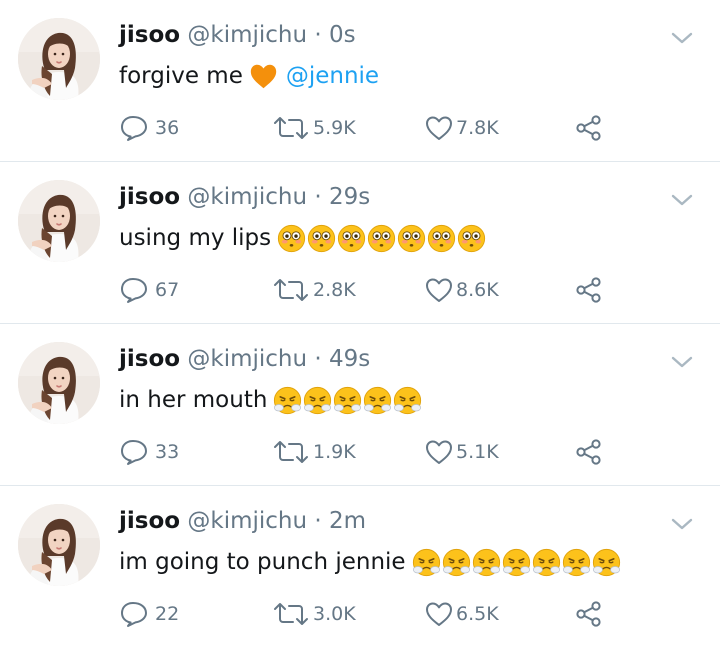 The height and width of the screenshot is (655, 720). I want to click on tweet-text-content: im going to punch jennie, so click(262, 562).